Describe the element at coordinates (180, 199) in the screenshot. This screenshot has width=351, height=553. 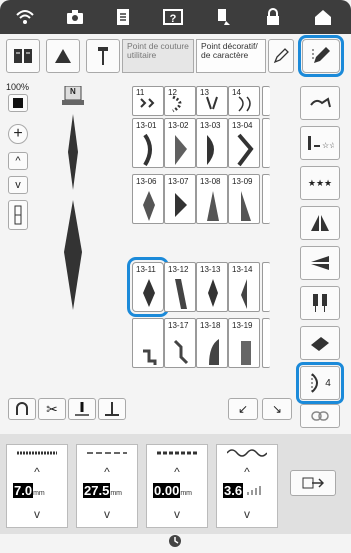
I see `stitch-cell-13-07: 13-07` at that location.